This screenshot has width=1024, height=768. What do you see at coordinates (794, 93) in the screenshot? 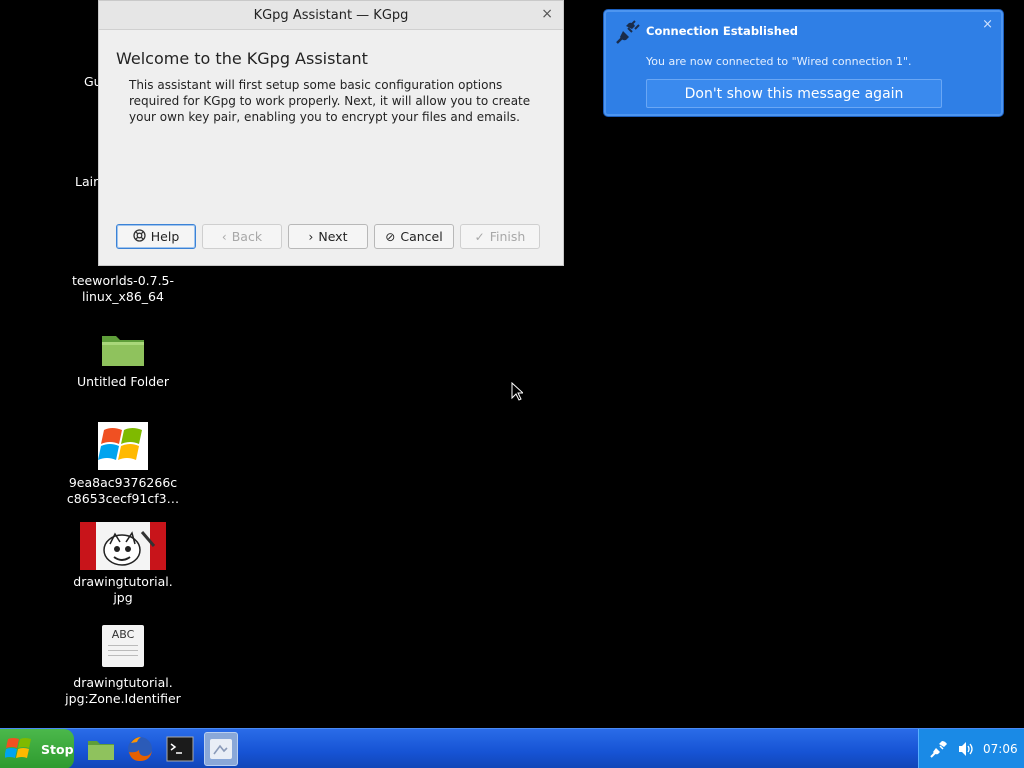
I see `dont-show-again-button: Don't show this message again` at bounding box center [794, 93].